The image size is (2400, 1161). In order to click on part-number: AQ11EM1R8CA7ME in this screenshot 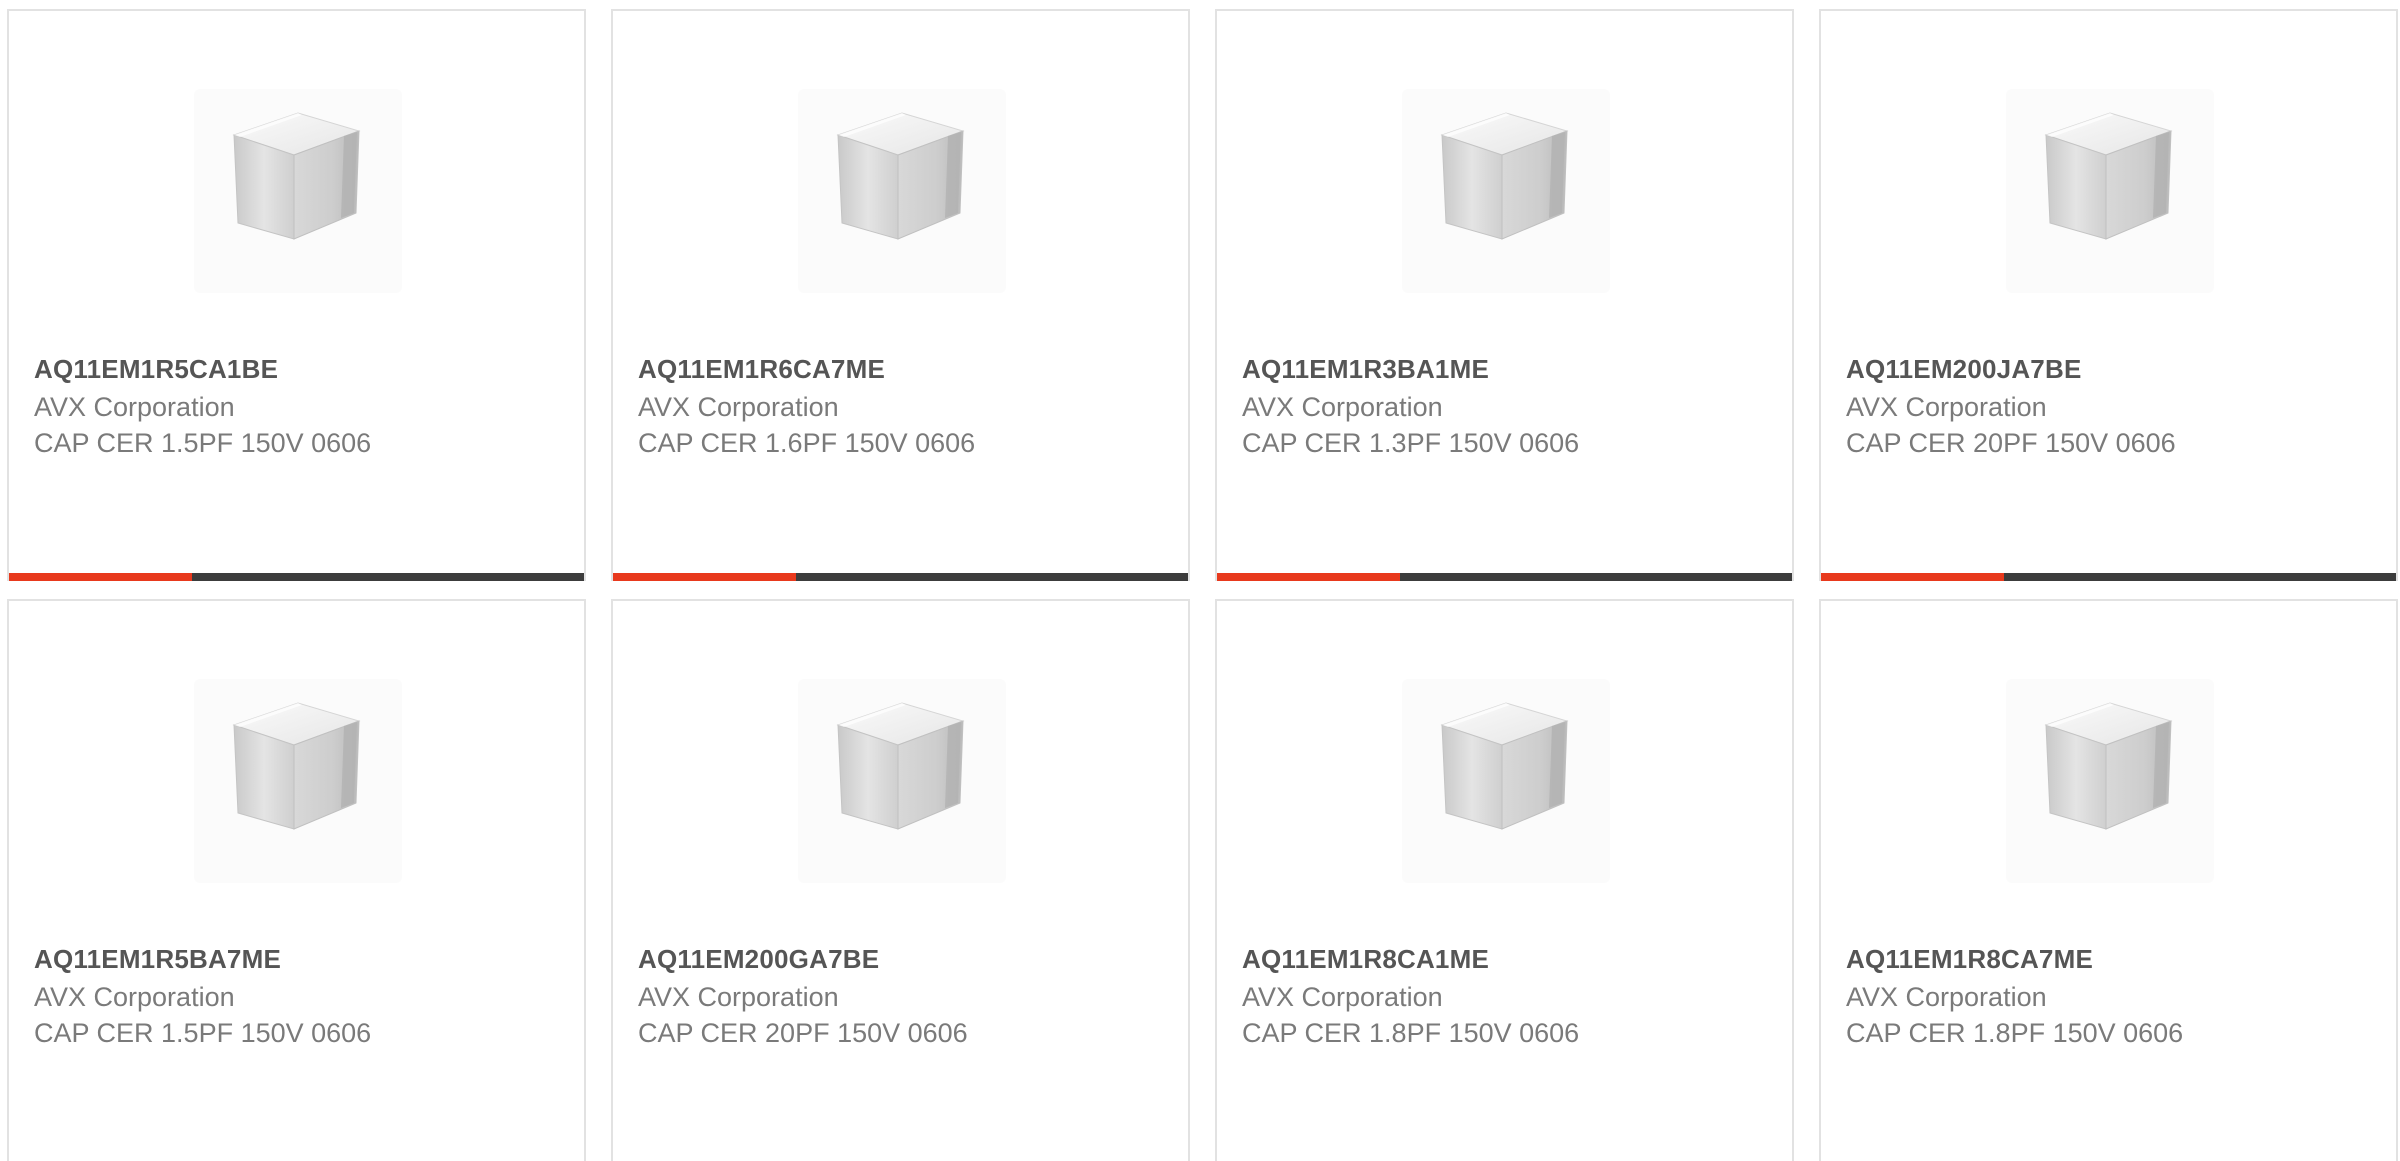, I will do `click(1969, 959)`.